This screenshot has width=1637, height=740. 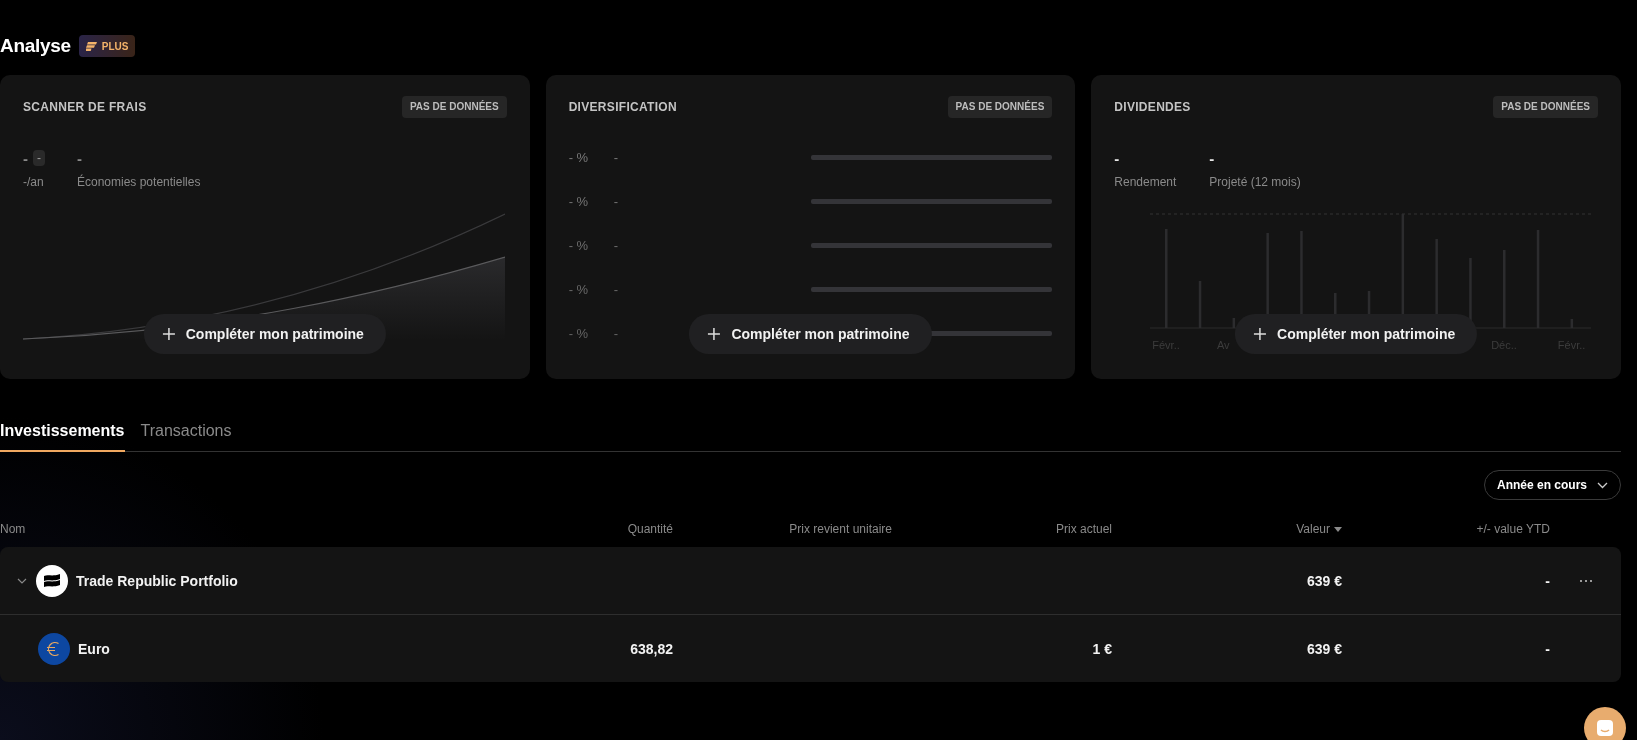 What do you see at coordinates (1552, 485) in the screenshot?
I see `period-select: Année en cours` at bounding box center [1552, 485].